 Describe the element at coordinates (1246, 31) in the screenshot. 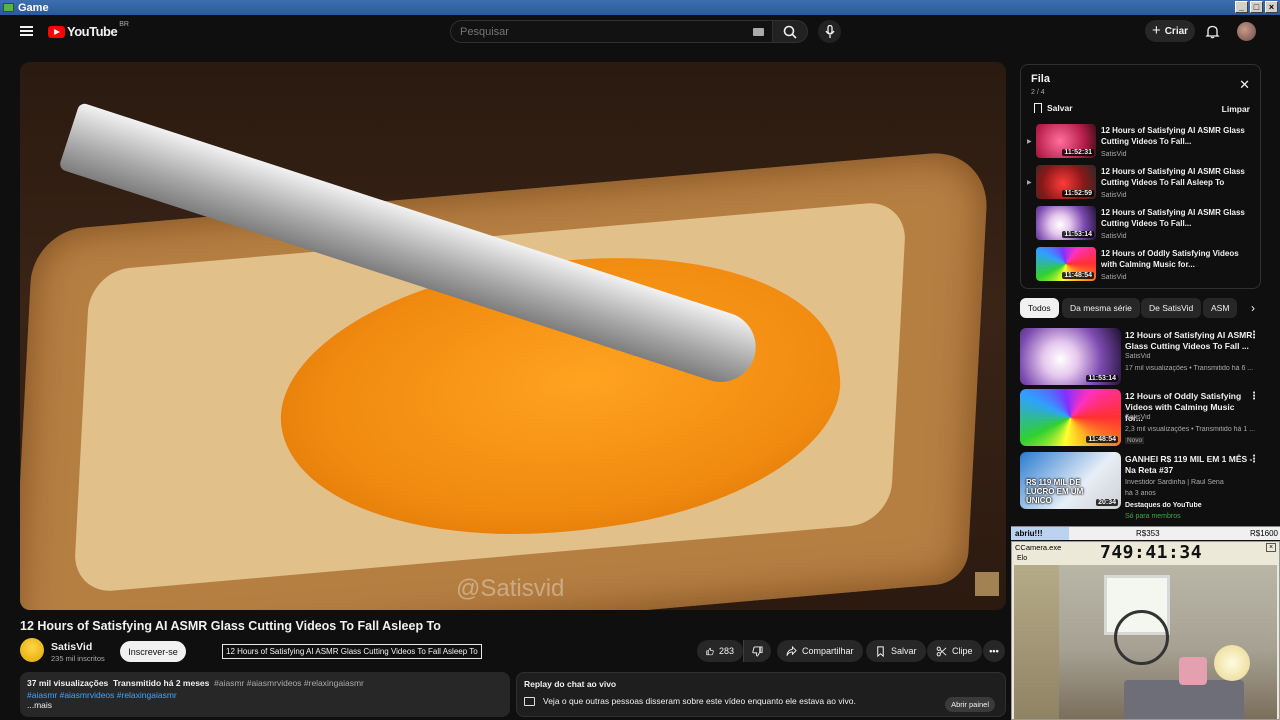

I see `user-avatar` at that location.